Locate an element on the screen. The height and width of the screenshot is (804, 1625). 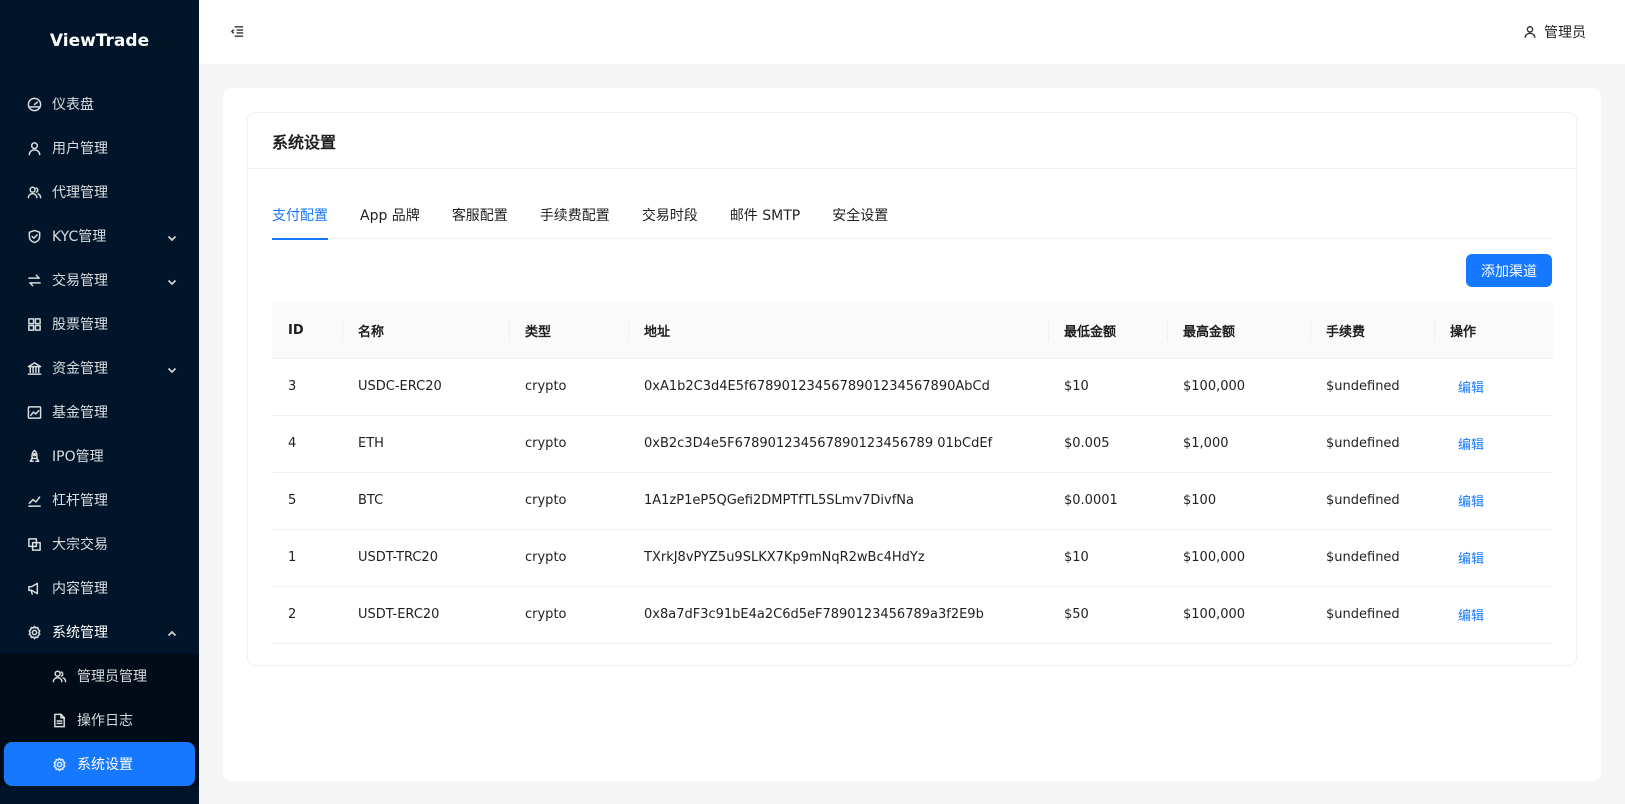
cell-name: BTC is located at coordinates (425, 501).